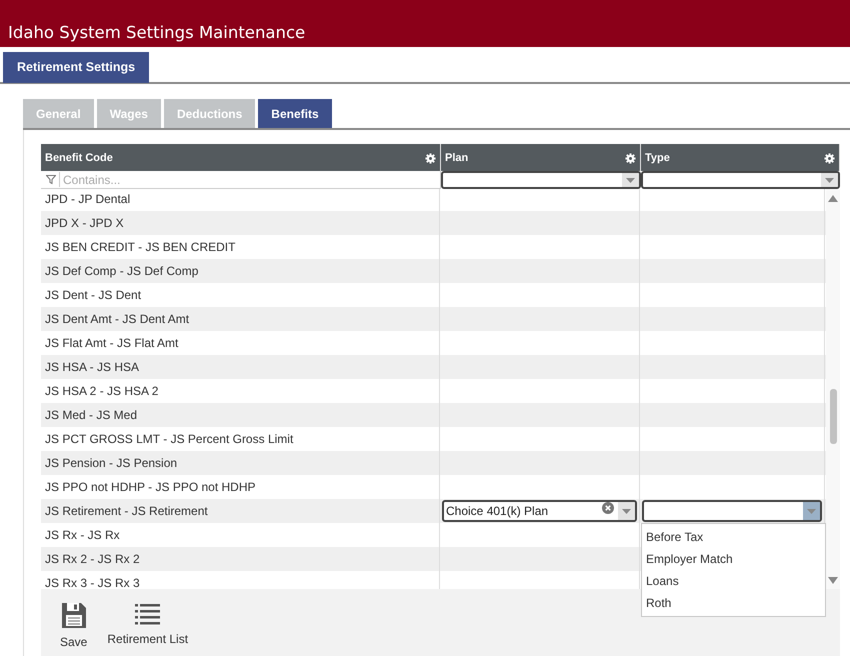 This screenshot has width=850, height=656. I want to click on clear-icon, so click(608, 508).